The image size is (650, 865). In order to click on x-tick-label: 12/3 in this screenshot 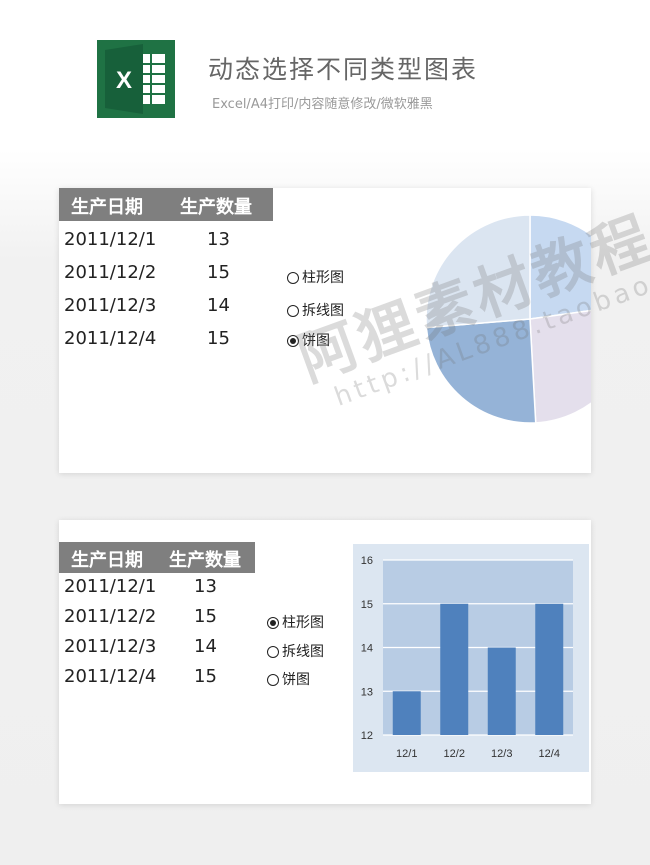, I will do `click(501, 754)`.